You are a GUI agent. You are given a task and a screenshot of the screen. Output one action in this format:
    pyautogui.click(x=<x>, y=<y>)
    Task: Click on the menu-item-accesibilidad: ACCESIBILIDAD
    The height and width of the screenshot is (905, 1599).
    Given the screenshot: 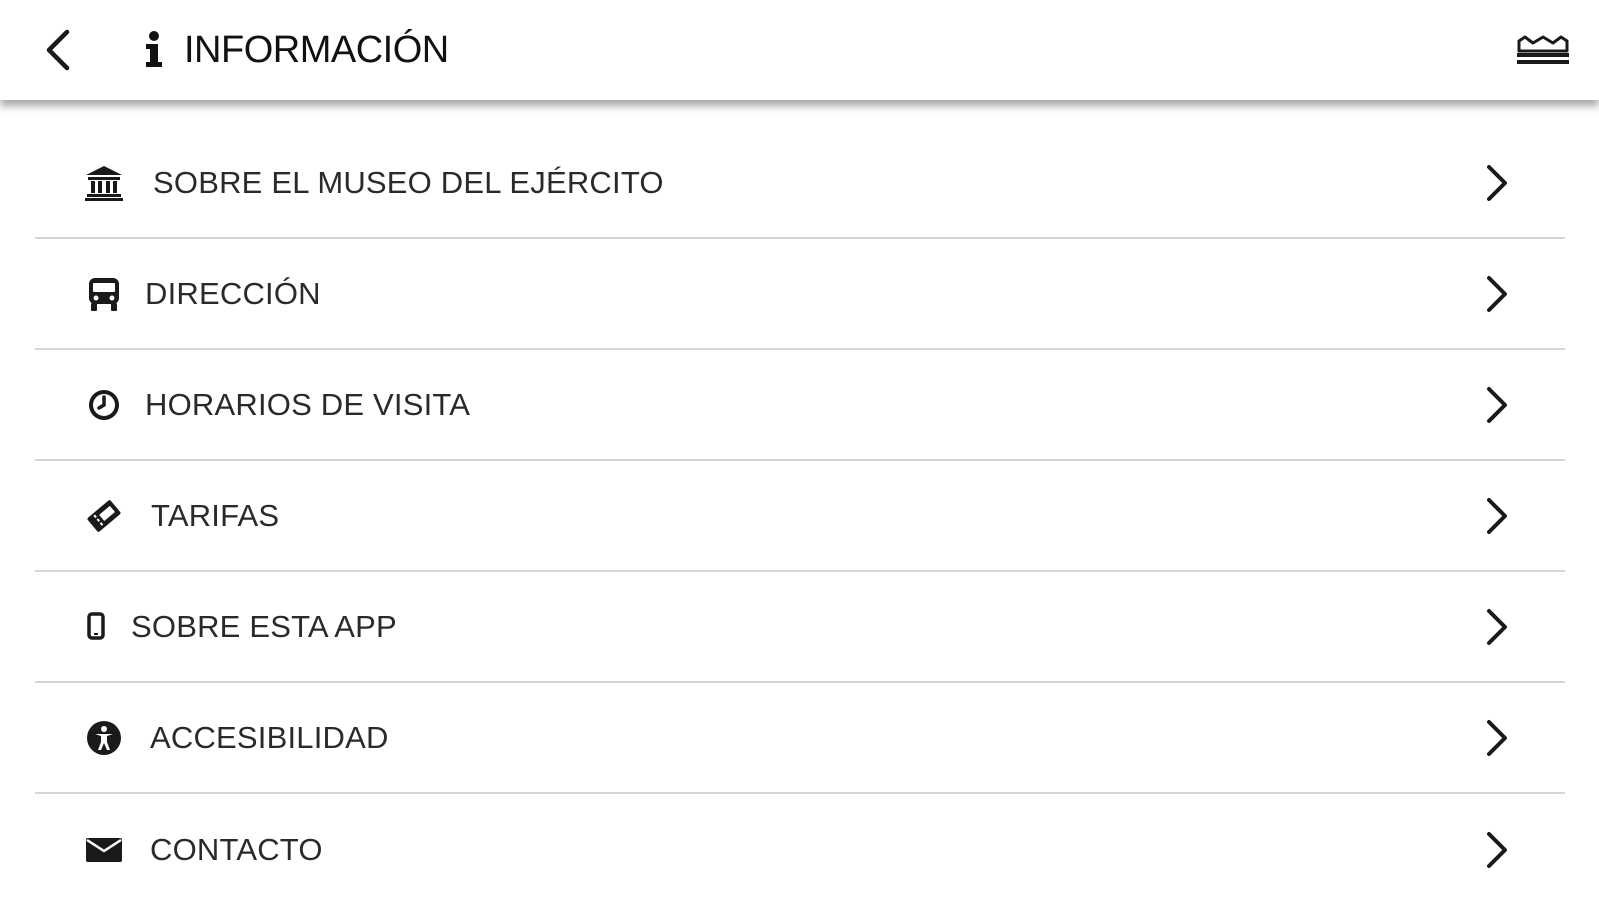 What is the action you would take?
    pyautogui.click(x=800, y=738)
    